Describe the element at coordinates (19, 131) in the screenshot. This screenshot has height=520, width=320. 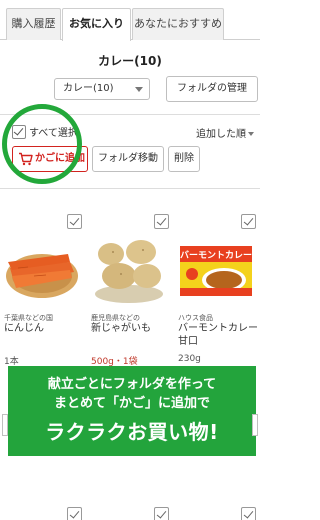
I see `select-all-checkbox` at that location.